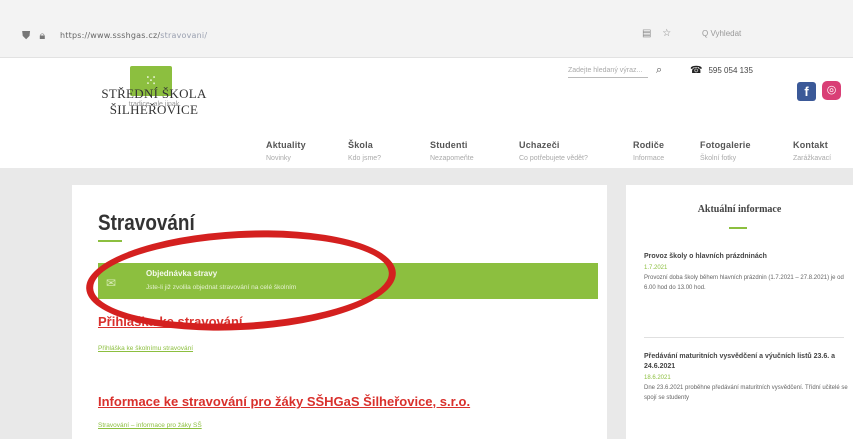 The image size is (853, 439). I want to click on nav-sublabel: Školní fotky, so click(718, 158).